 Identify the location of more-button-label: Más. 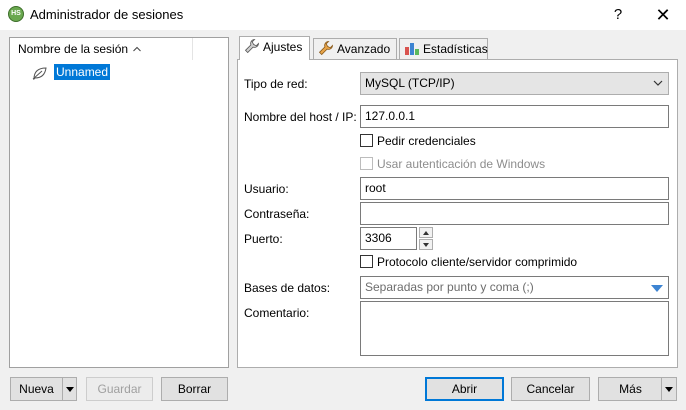
(630, 389).